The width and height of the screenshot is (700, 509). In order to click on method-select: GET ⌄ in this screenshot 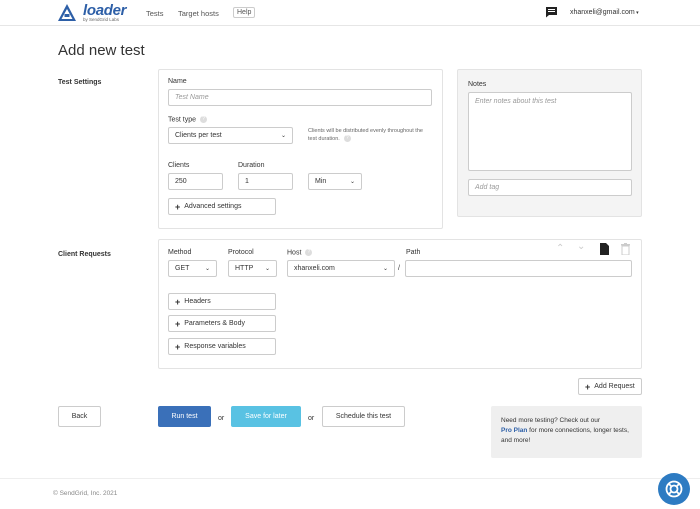, I will do `click(192, 268)`.